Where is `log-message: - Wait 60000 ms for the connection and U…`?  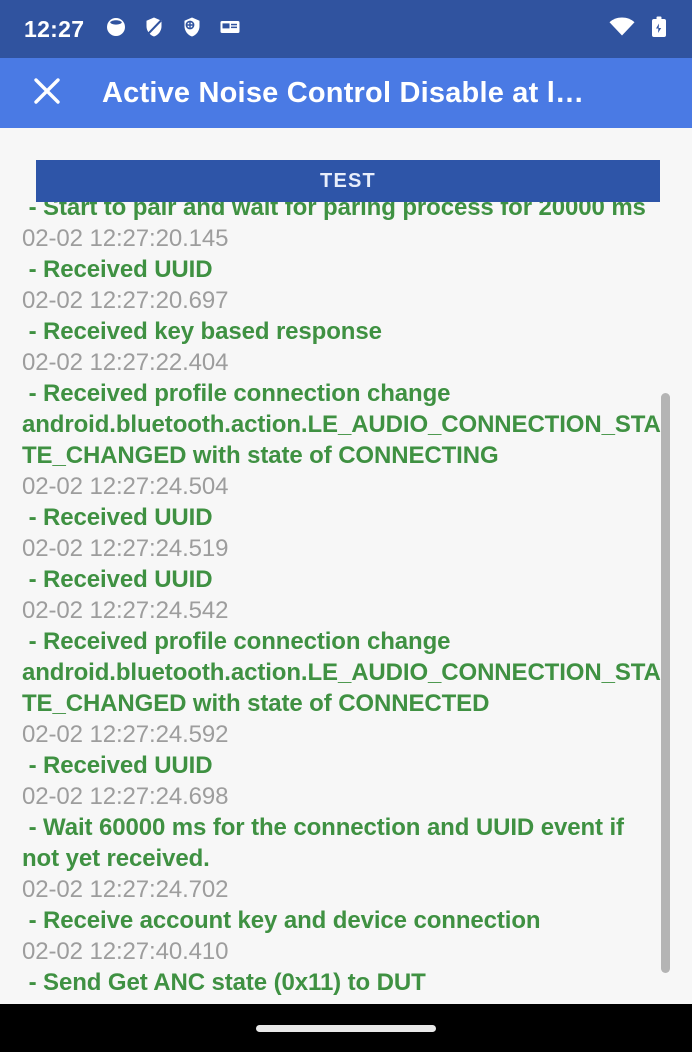
log-message: - Wait 60000 ms for the connection and U… is located at coordinates (326, 843).